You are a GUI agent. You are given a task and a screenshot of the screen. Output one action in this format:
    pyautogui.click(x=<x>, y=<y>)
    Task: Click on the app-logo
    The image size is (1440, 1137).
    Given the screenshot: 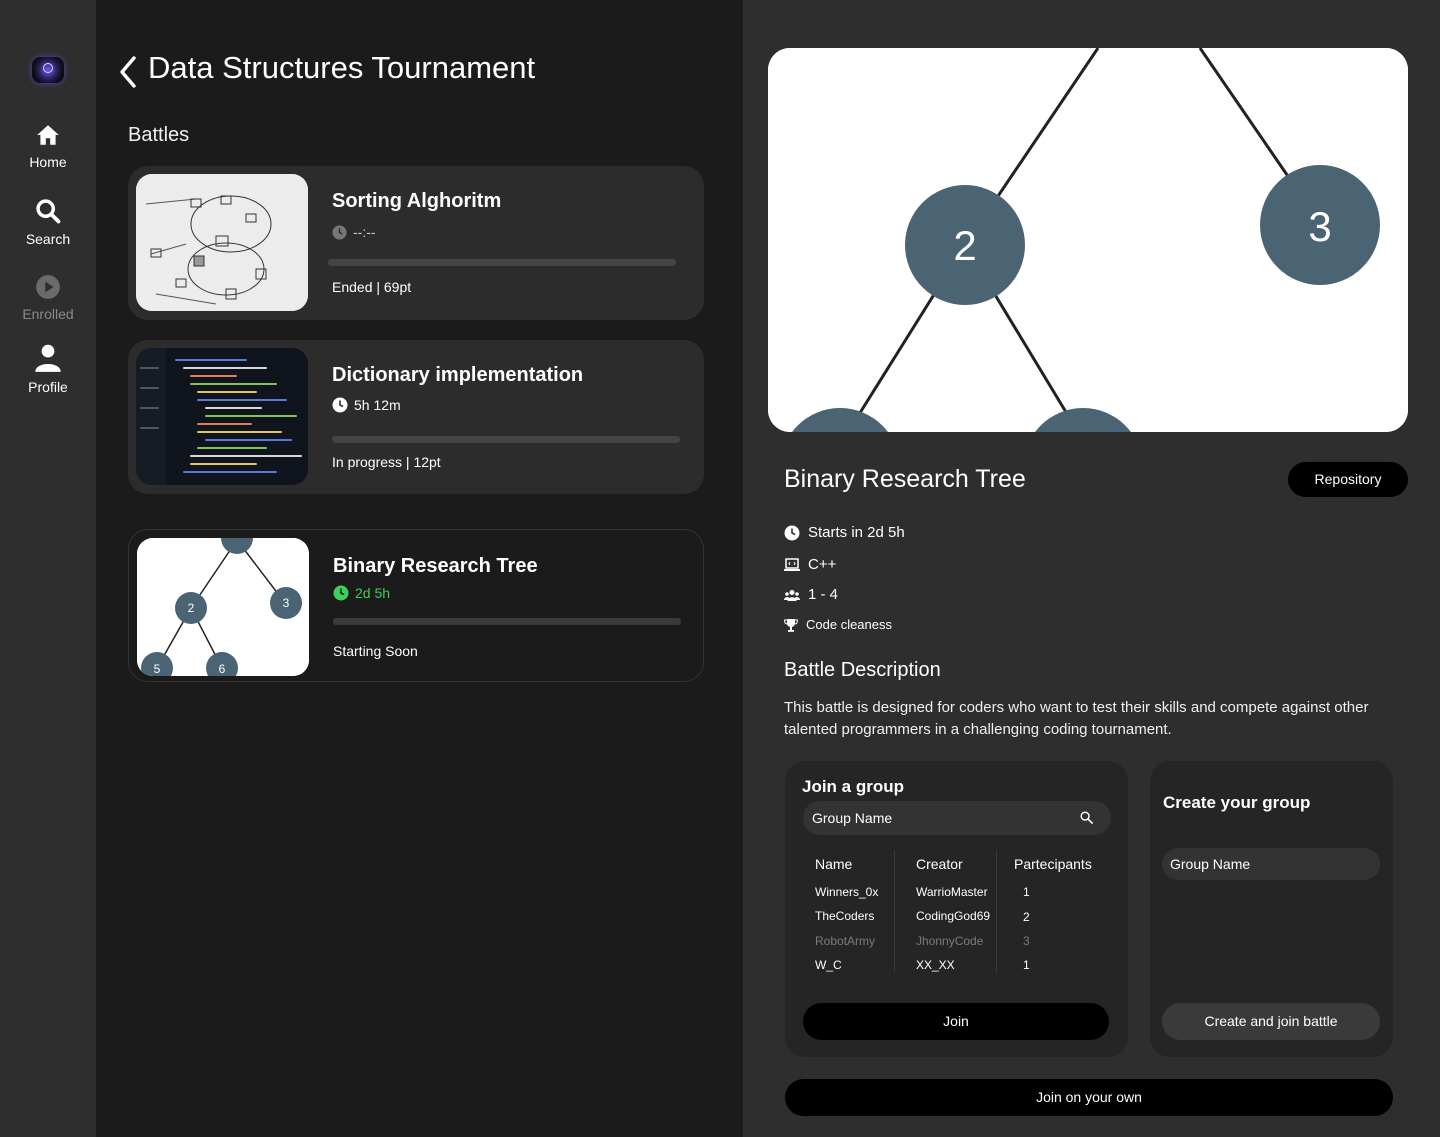 What is the action you would take?
    pyautogui.click(x=48, y=70)
    